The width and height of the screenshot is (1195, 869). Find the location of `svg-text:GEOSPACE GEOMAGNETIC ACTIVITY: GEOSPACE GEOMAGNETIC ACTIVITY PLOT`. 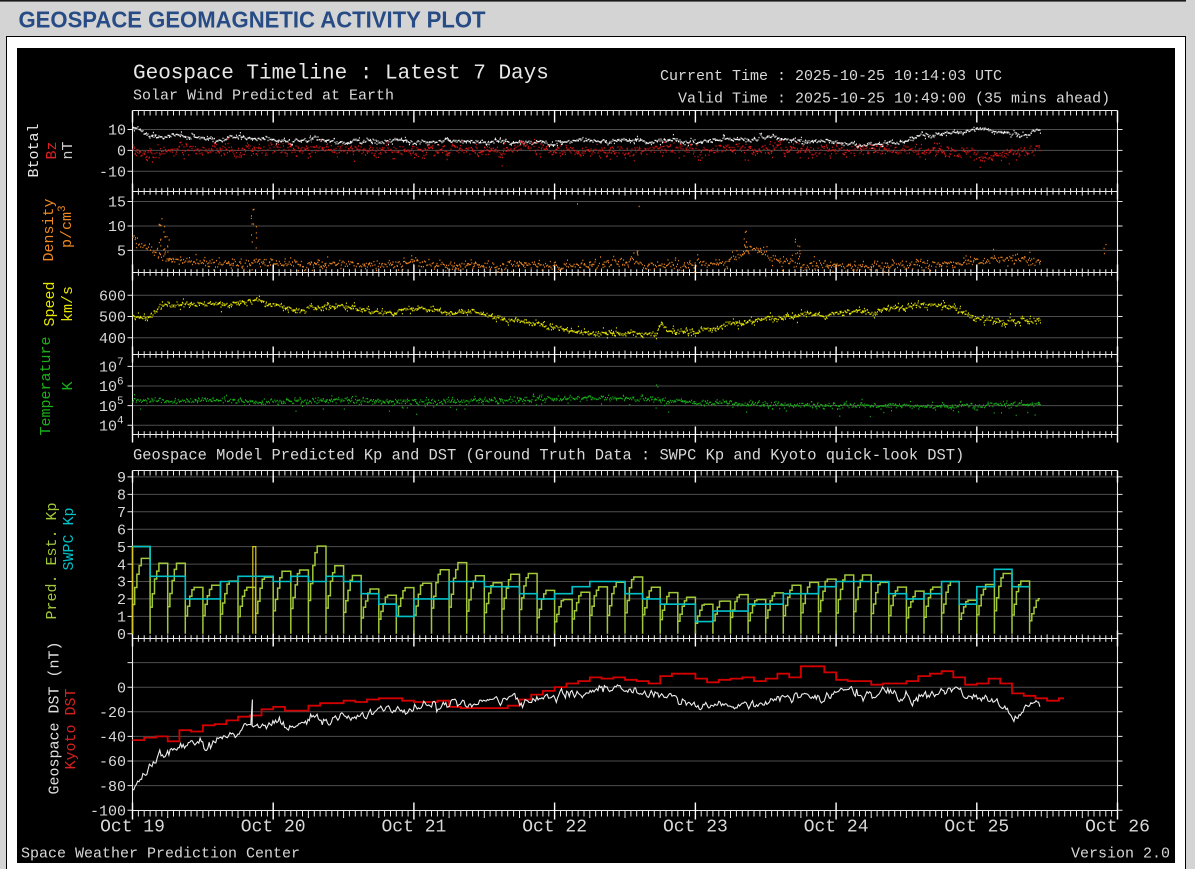

svg-text:GEOSPACE GEOMAGNETIC ACTIVITY: GEOSPACE GEOMAGNETIC ACTIVITY PLOT is located at coordinates (252, 19).